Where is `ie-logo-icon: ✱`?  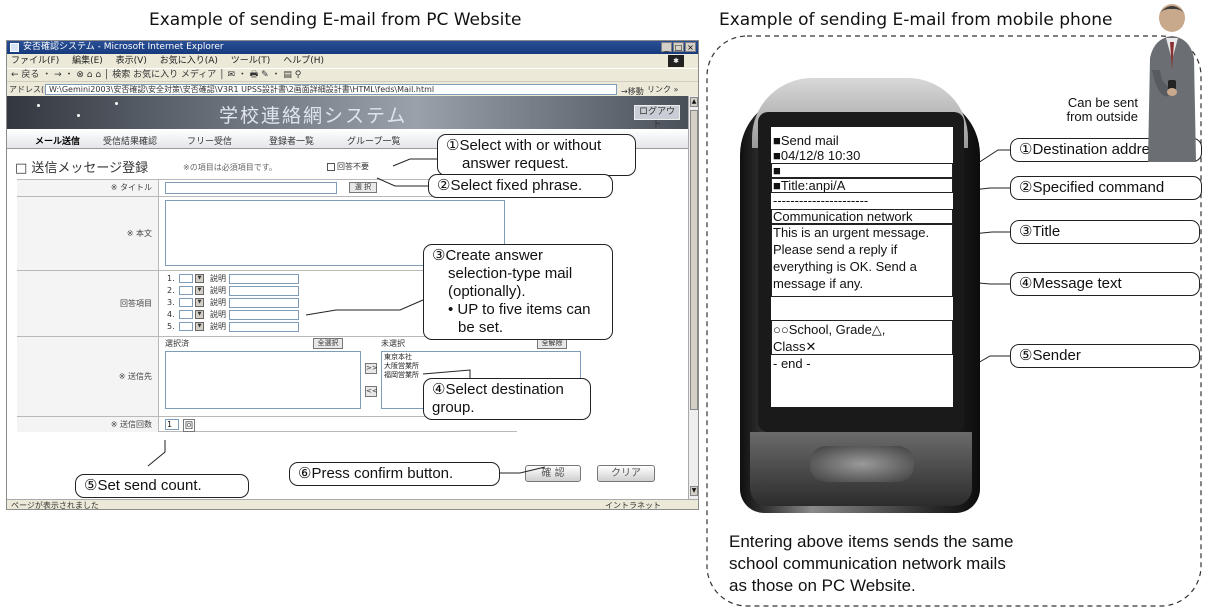 ie-logo-icon: ✱ is located at coordinates (676, 61).